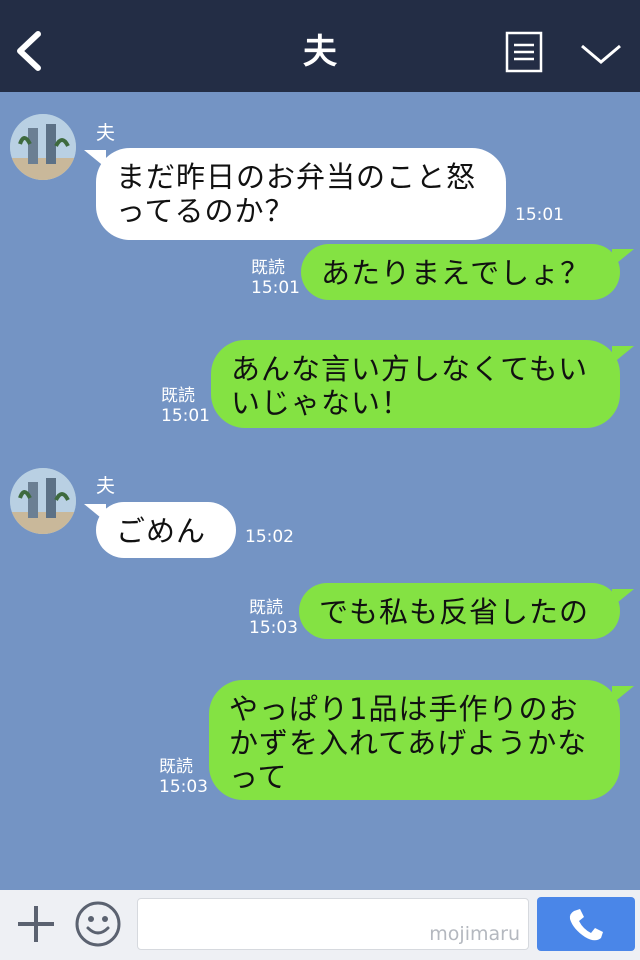  Describe the element at coordinates (296, 177) in the screenshot. I see `message-line: まだ昨日のお弁当のこと怒` at that location.